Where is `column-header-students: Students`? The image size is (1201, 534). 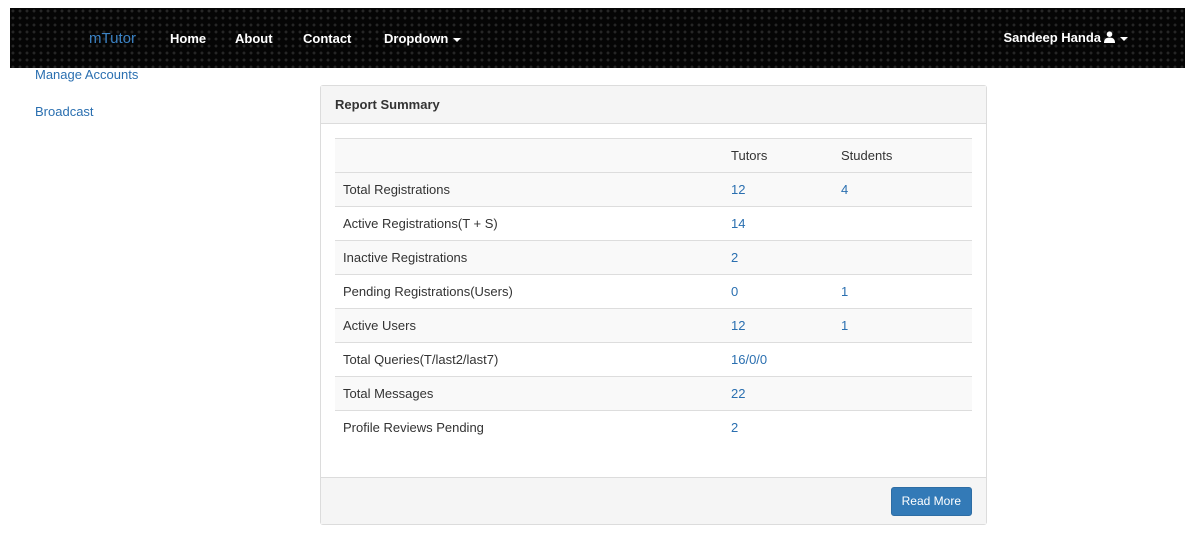
column-header-students: Students is located at coordinates (902, 155).